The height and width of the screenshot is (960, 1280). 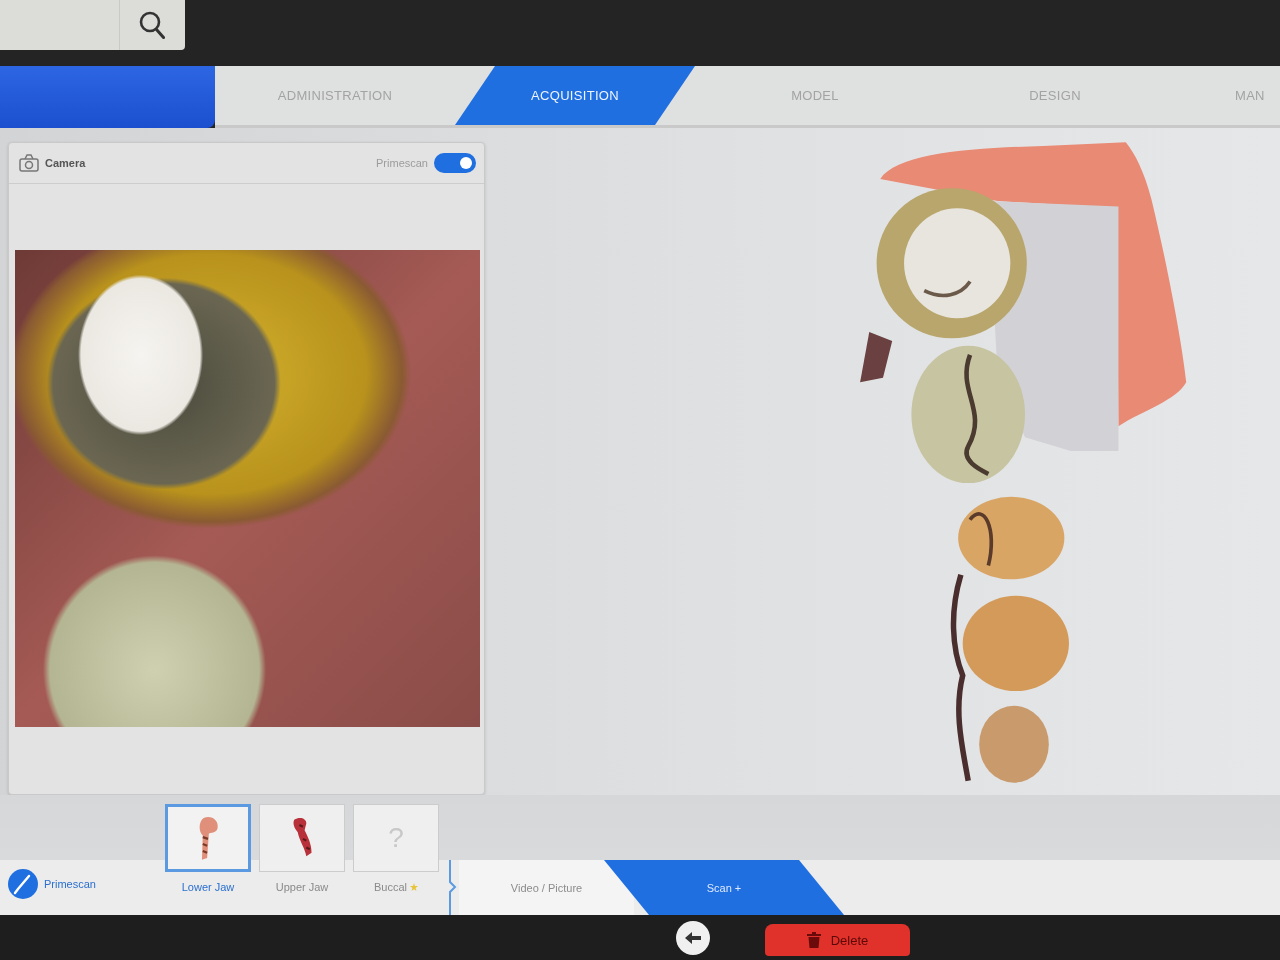 I want to click on scan-label: Buccal, so click(x=390, y=887).